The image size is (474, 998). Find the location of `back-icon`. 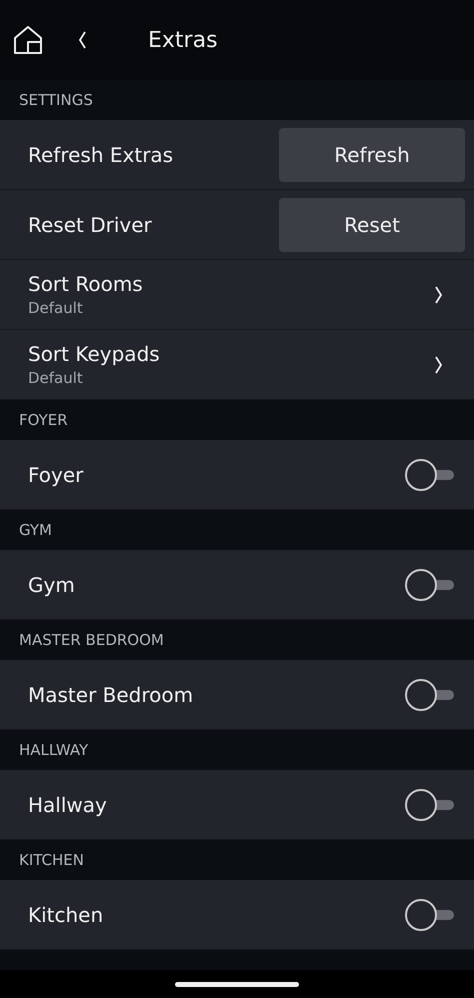

back-icon is located at coordinates (82, 40).